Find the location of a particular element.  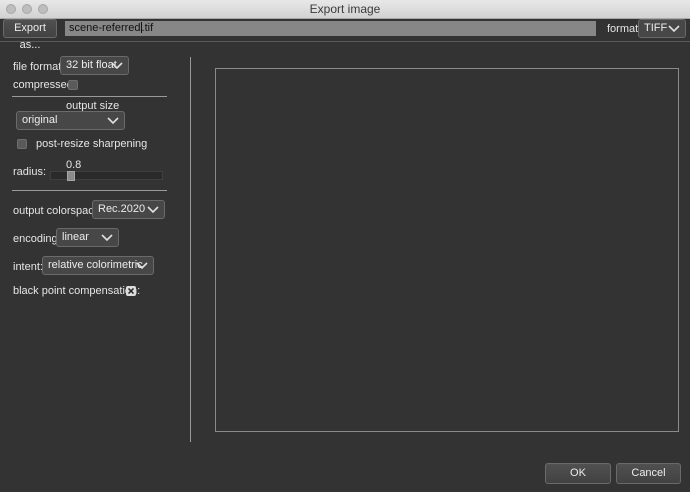

format-select: TIFF is located at coordinates (662, 28).